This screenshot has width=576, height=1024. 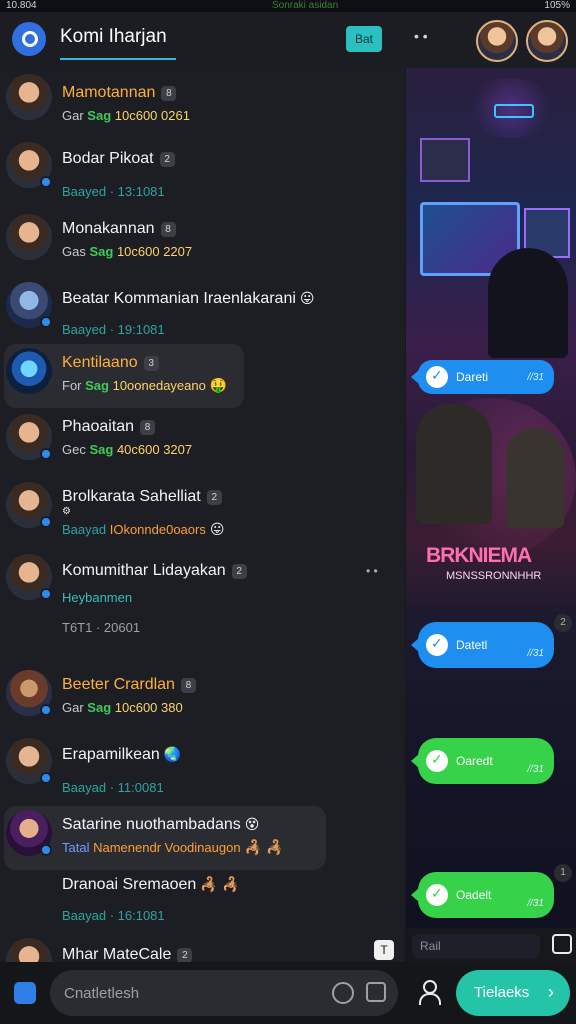 What do you see at coordinates (118, 159) in the screenshot?
I see `chat-name: Bodar Pikoat 2` at bounding box center [118, 159].